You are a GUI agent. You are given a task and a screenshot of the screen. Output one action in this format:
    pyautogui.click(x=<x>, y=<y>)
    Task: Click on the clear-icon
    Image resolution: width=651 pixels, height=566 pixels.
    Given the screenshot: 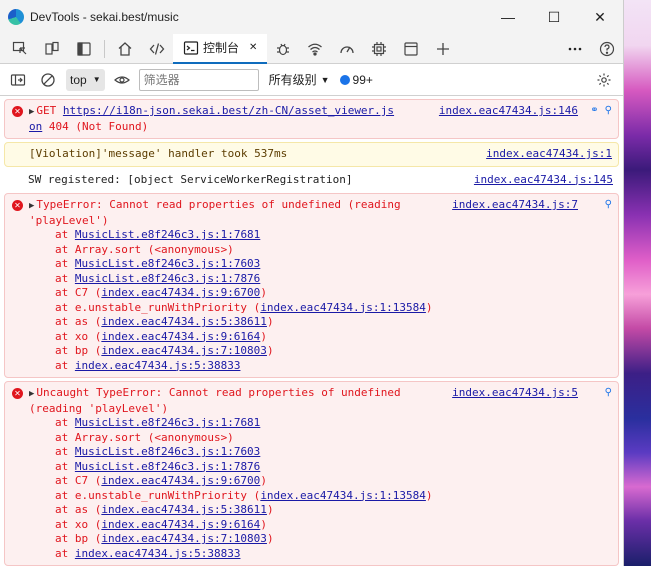 What is the action you would take?
    pyautogui.click(x=48, y=79)
    